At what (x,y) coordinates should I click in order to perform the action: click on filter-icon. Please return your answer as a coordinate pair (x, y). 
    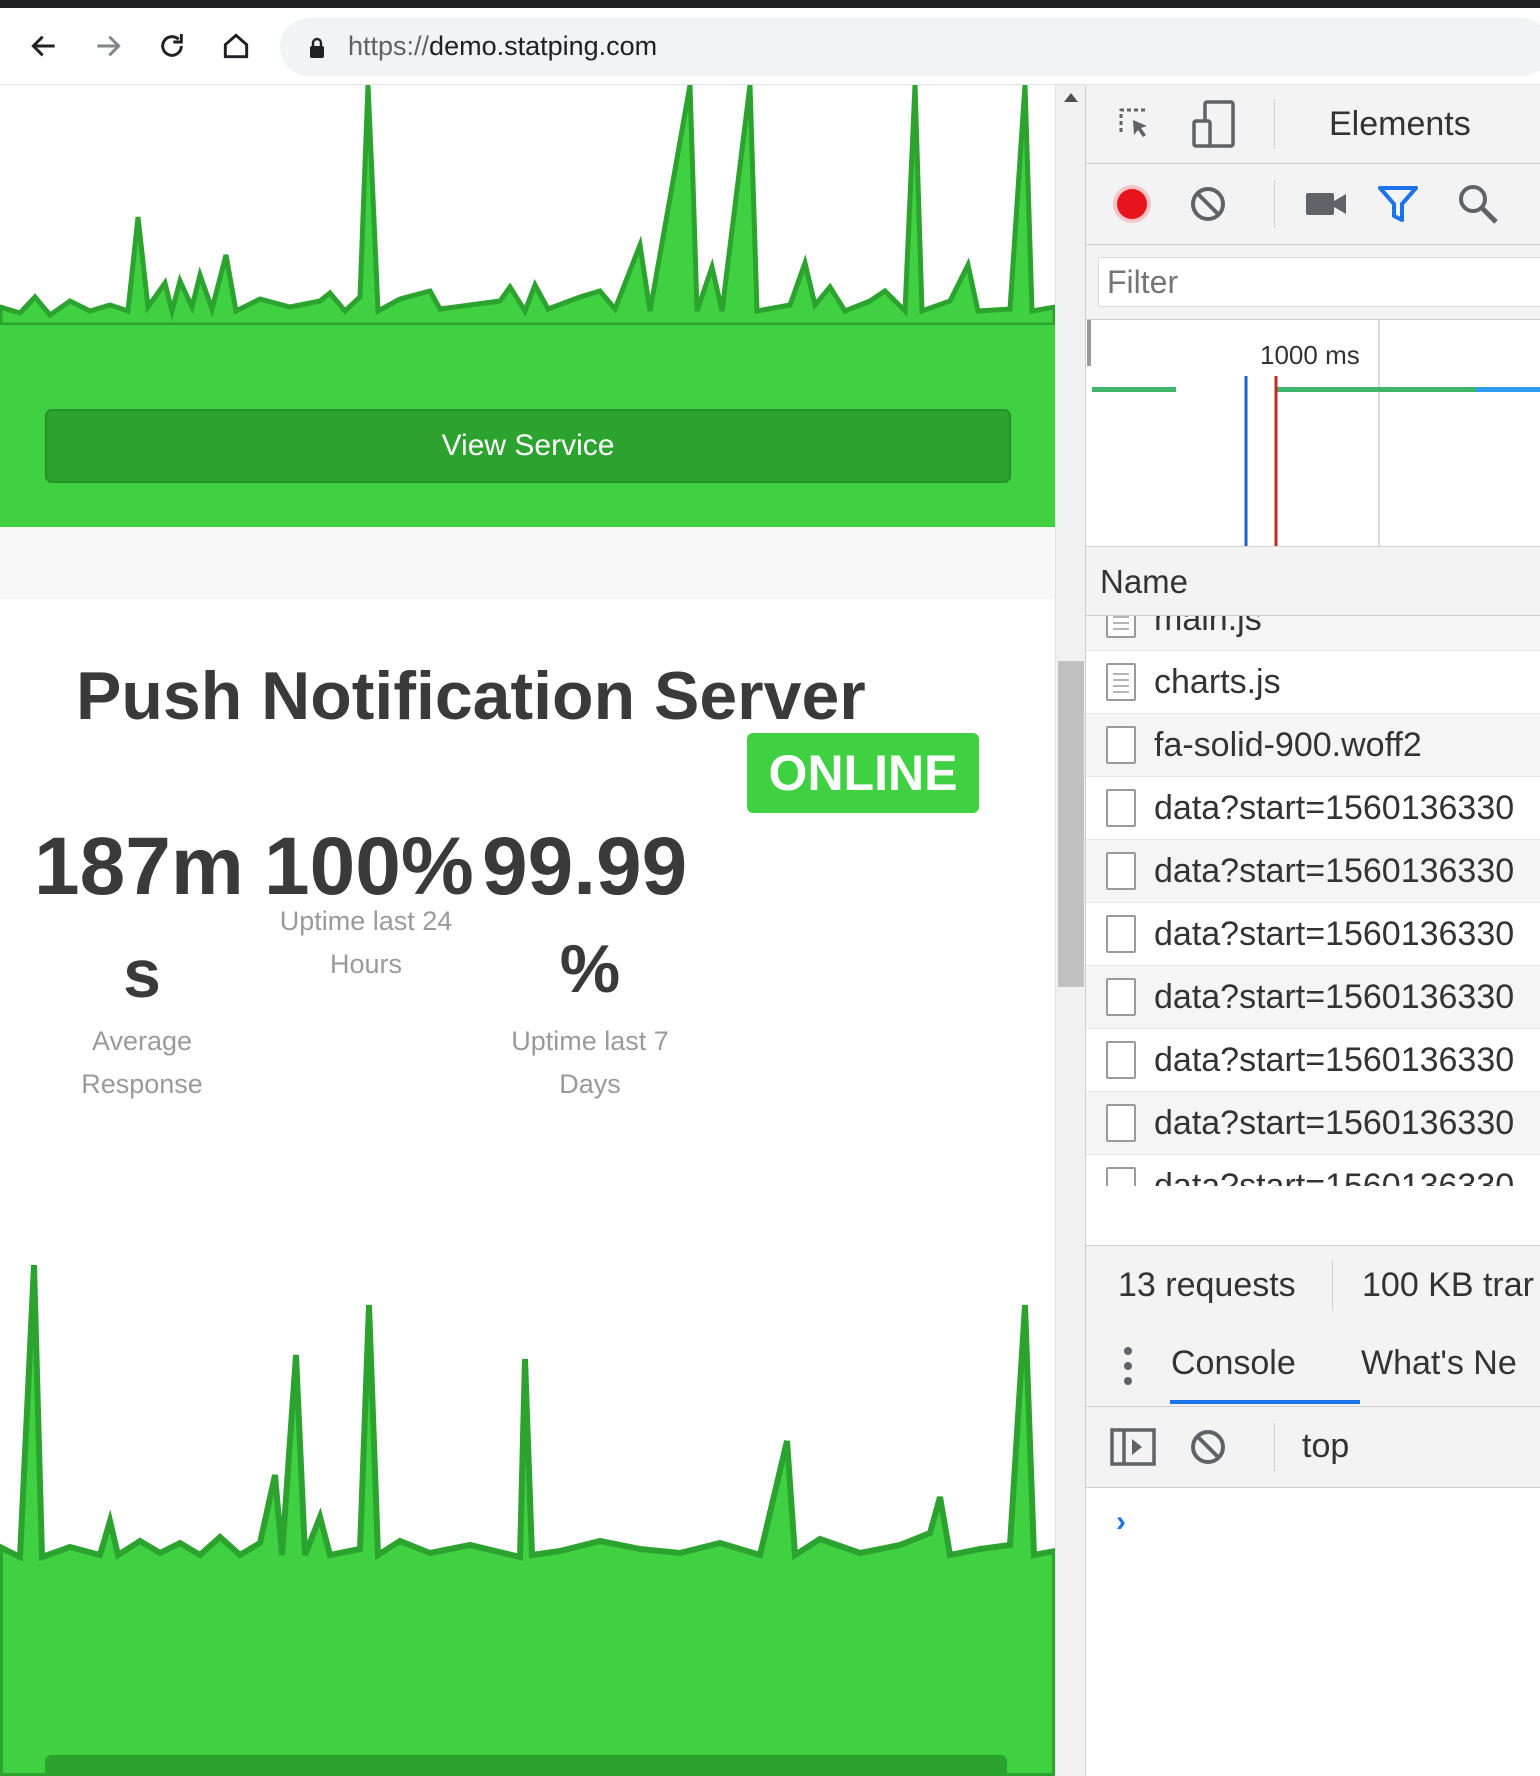
    Looking at the image, I should click on (1398, 204).